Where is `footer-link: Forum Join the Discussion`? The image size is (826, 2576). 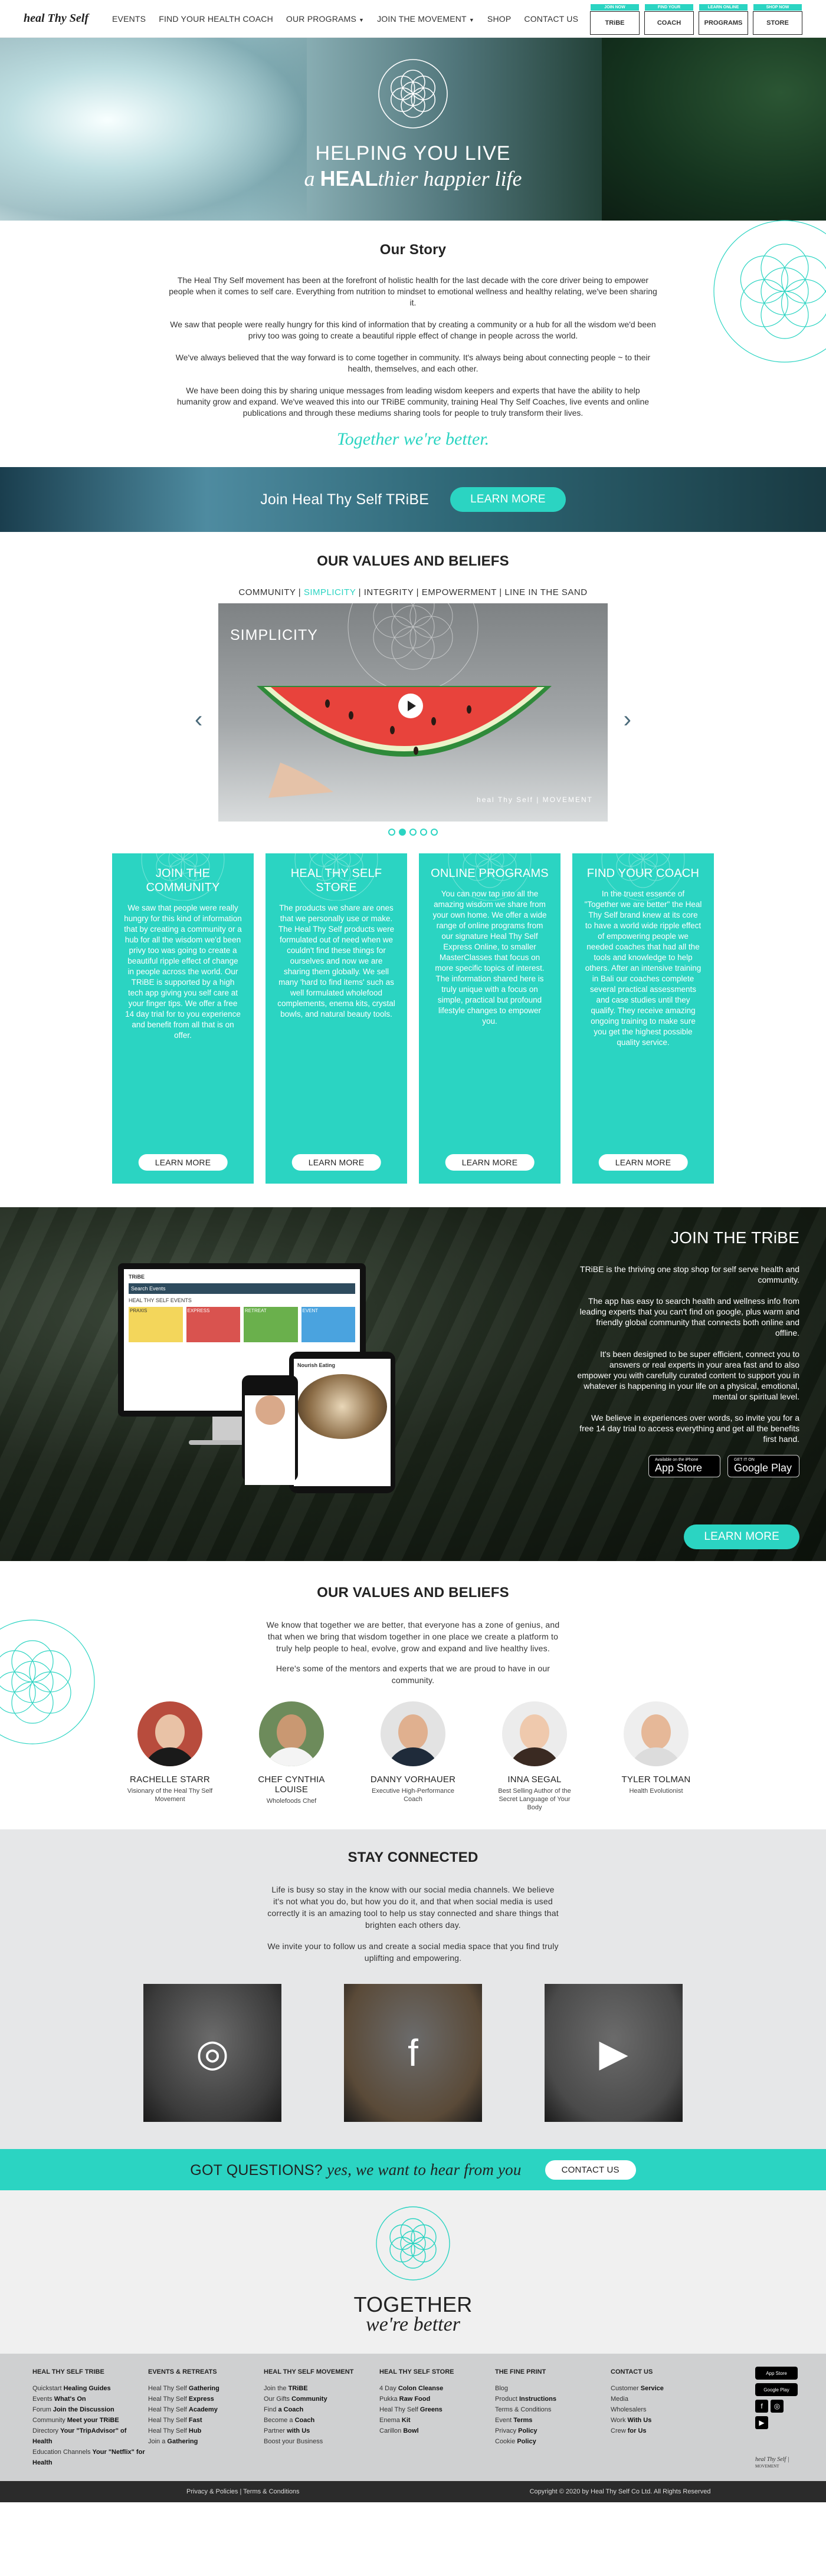
footer-link: Forum Join the Discussion is located at coordinates (90, 2409).